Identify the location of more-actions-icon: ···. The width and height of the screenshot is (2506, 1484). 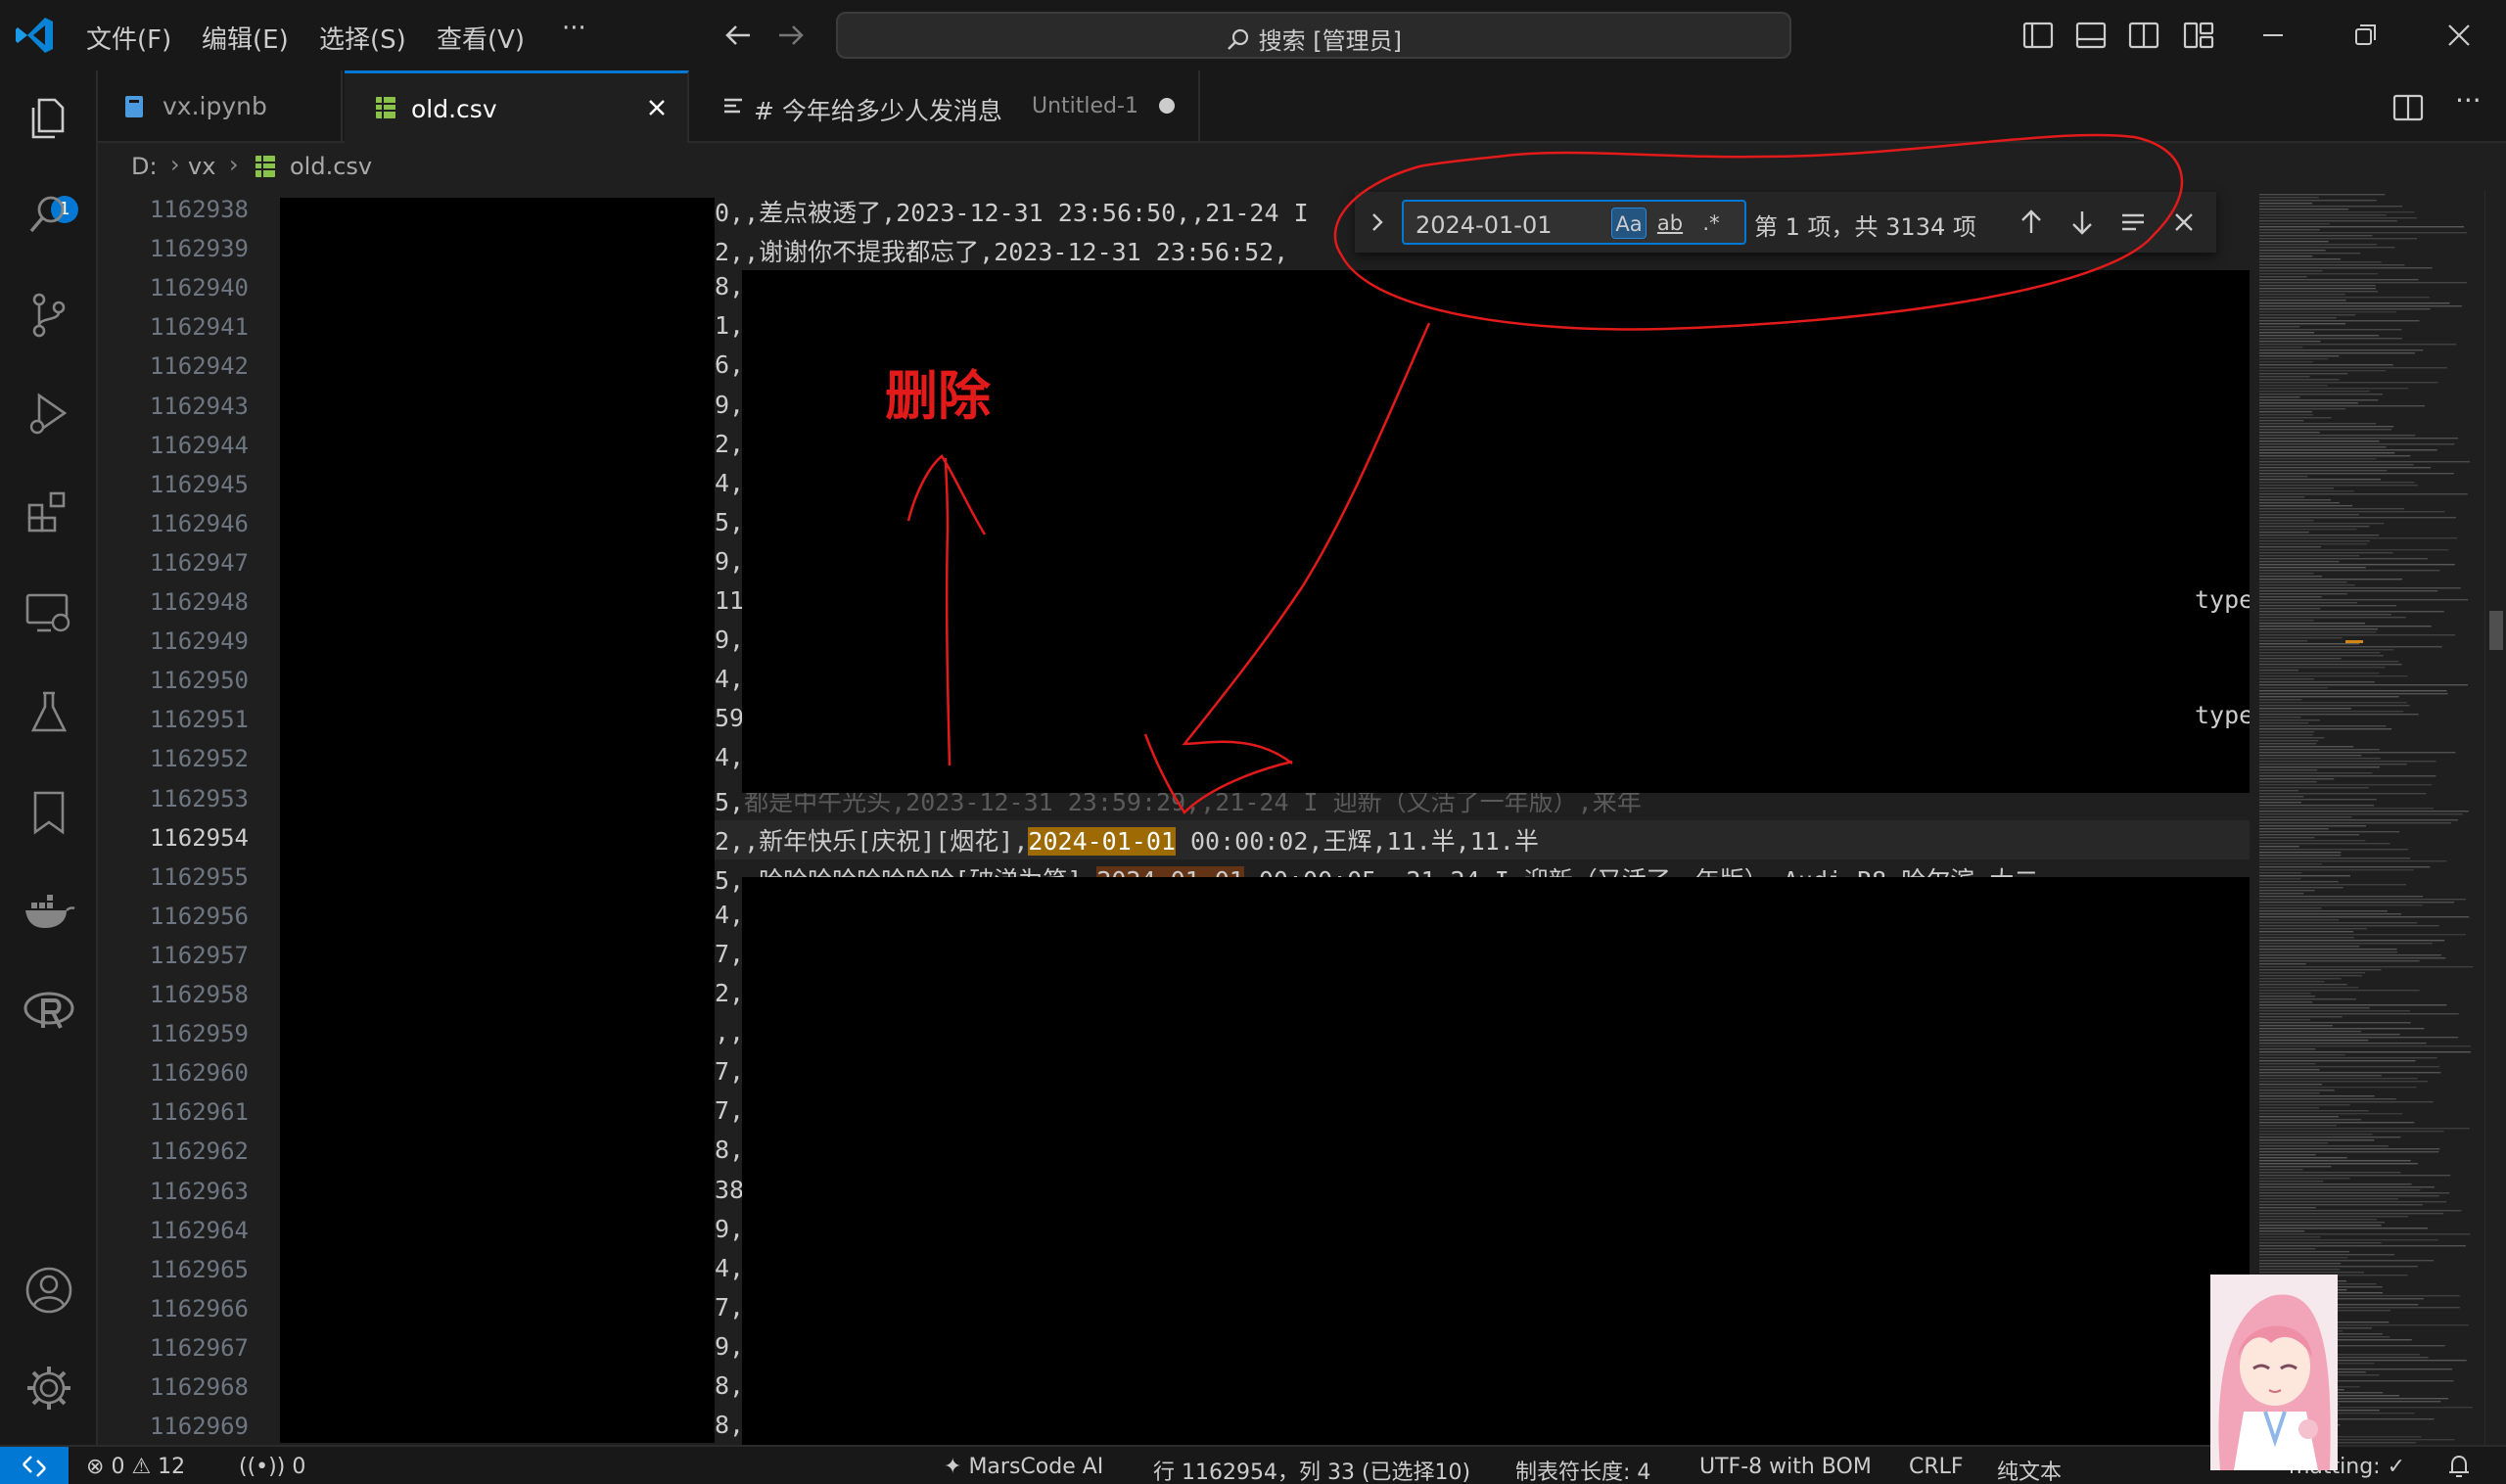
(2468, 100).